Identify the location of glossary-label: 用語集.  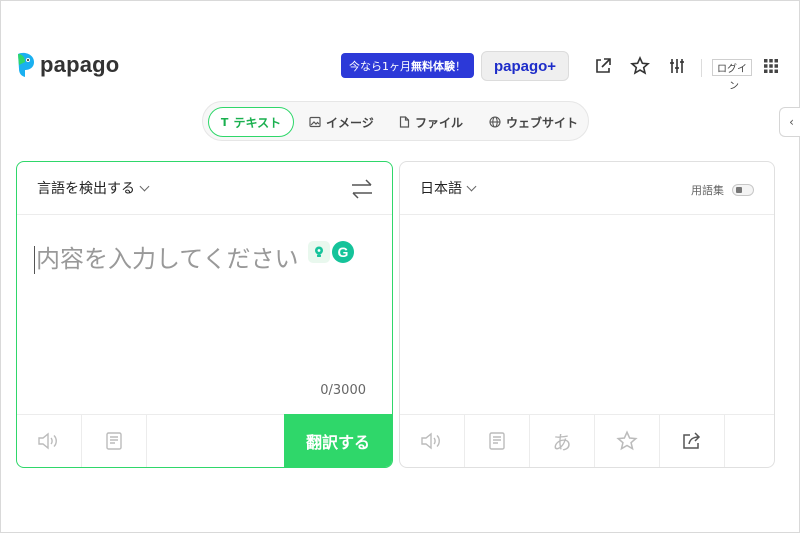
(707, 190).